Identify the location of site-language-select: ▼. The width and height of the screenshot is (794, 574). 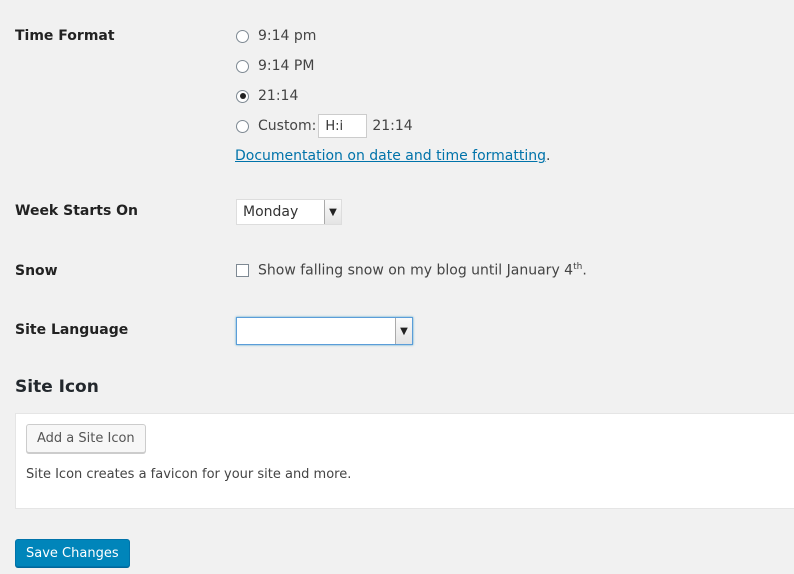
(324, 331).